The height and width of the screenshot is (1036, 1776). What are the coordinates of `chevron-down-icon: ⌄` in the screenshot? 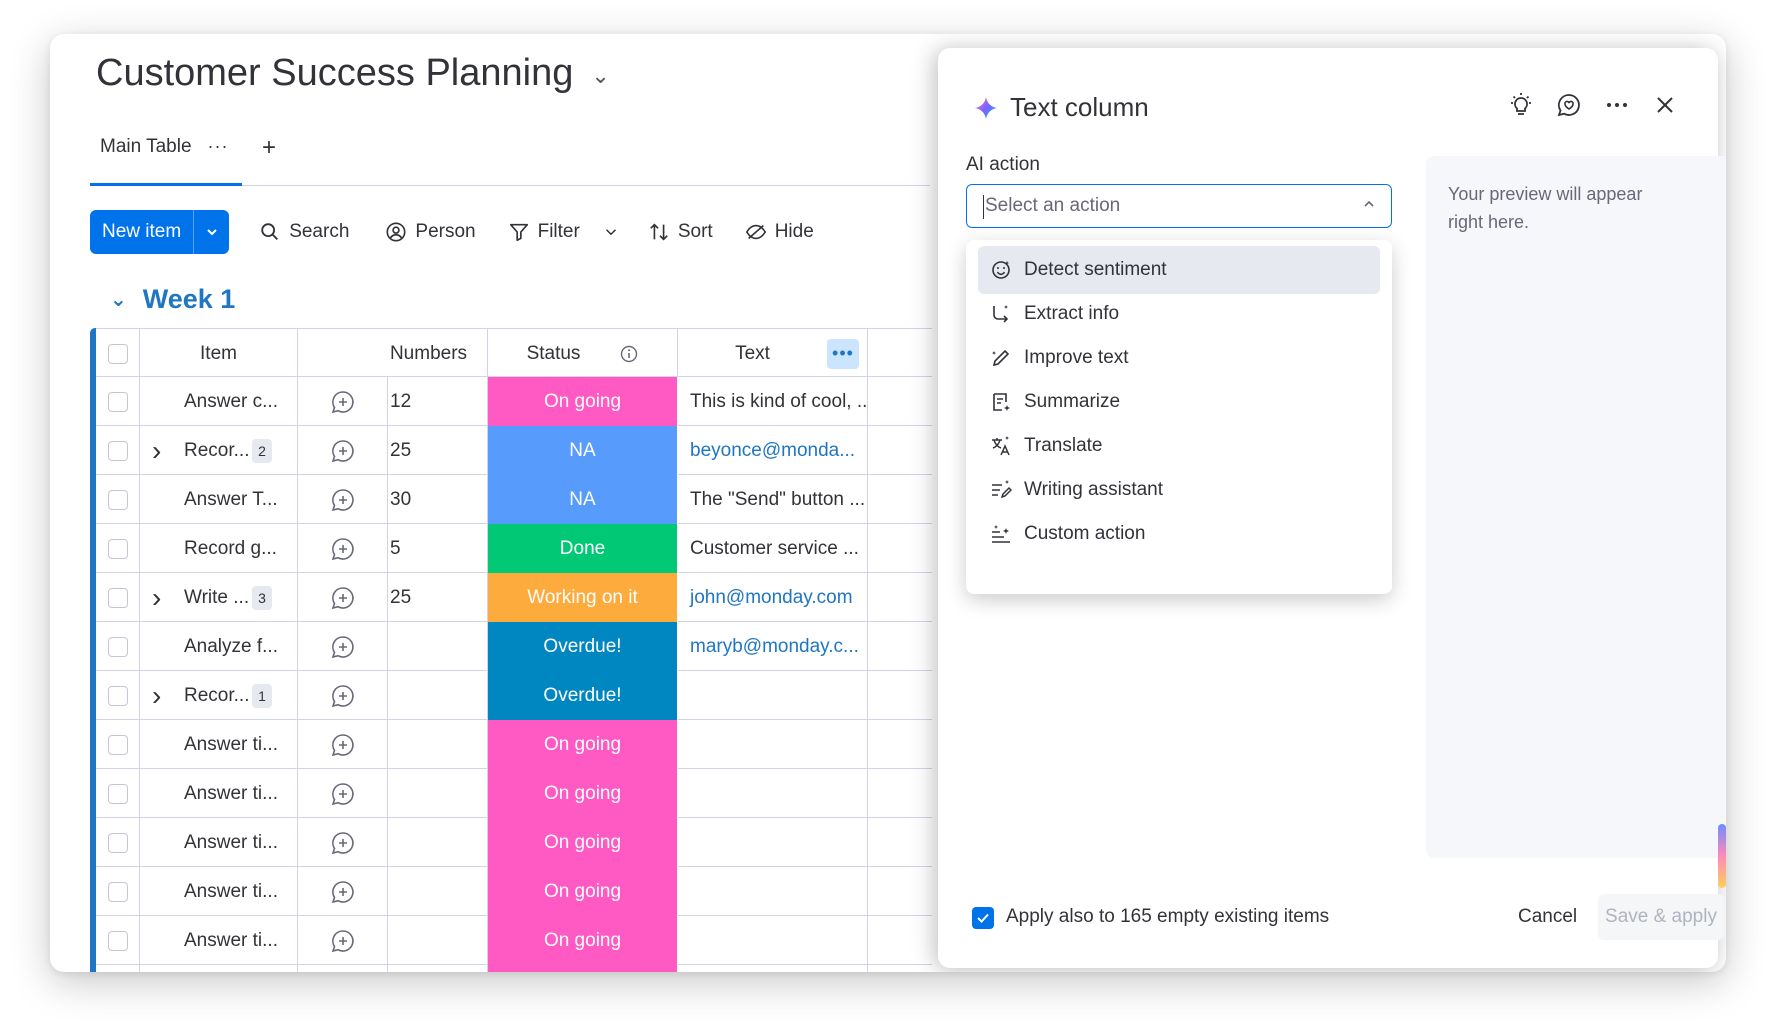 It's located at (118, 299).